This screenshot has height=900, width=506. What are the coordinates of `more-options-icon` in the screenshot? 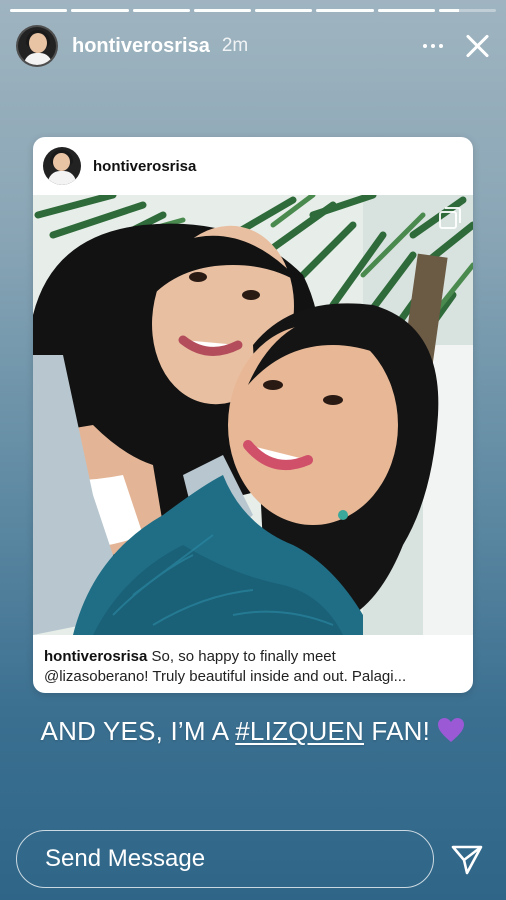 It's located at (433, 46).